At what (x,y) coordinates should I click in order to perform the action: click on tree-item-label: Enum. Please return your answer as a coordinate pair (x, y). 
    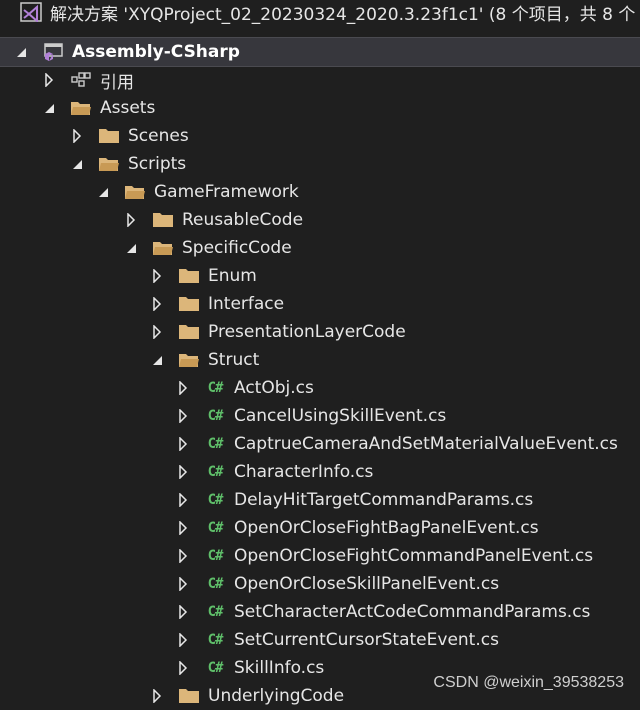
    Looking at the image, I should click on (232, 276).